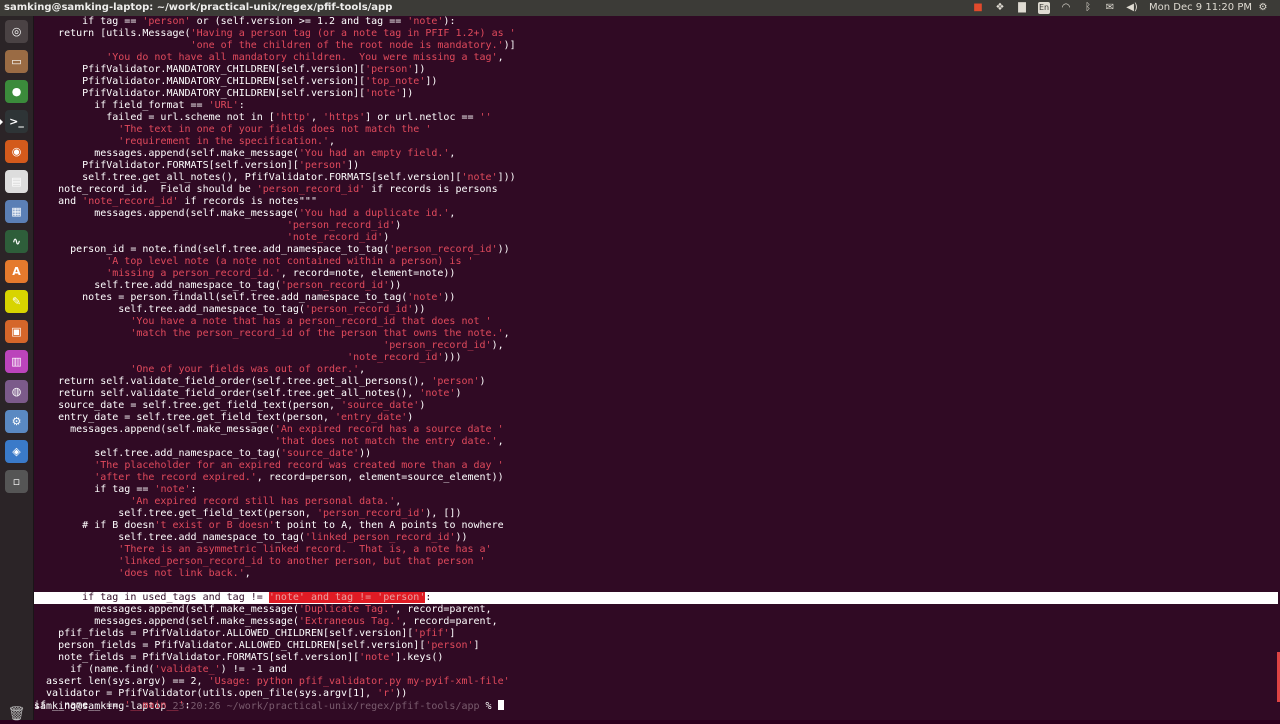 The width and height of the screenshot is (1280, 724). What do you see at coordinates (16, 361) in the screenshot?
I see `launcher-calc-icon: ▥` at bounding box center [16, 361].